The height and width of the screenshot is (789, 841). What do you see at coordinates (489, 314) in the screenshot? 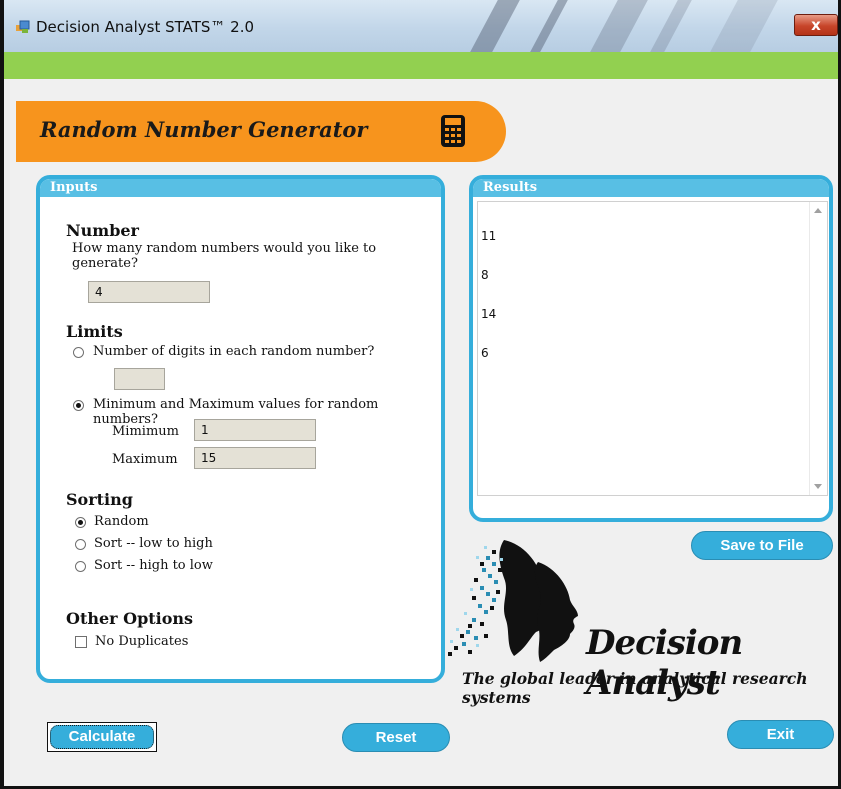
I see `result-value: 14` at bounding box center [489, 314].